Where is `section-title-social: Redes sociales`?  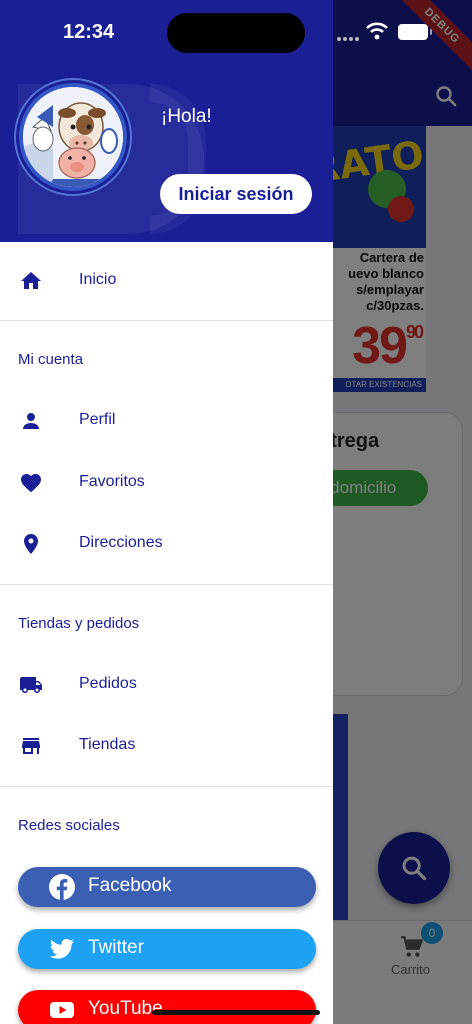
section-title-social: Redes sociales is located at coordinates (69, 825).